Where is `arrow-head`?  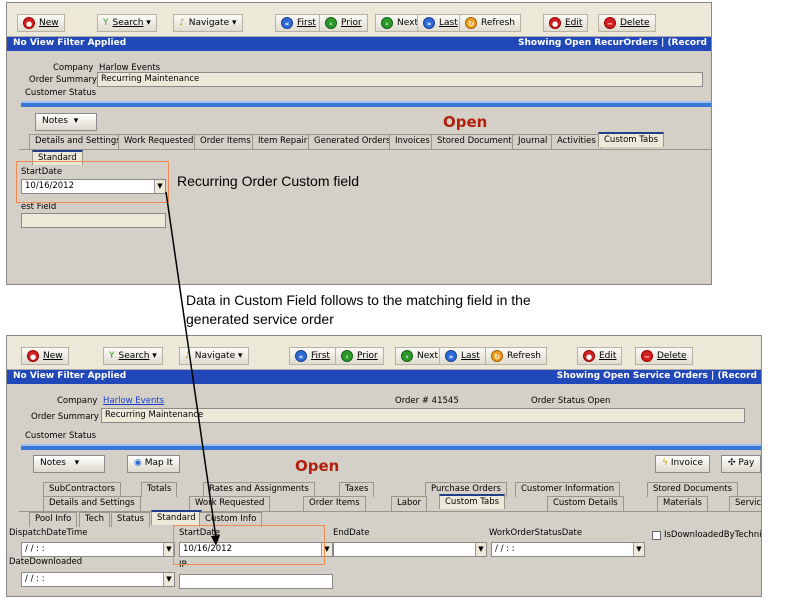 arrow-head is located at coordinates (215, 540).